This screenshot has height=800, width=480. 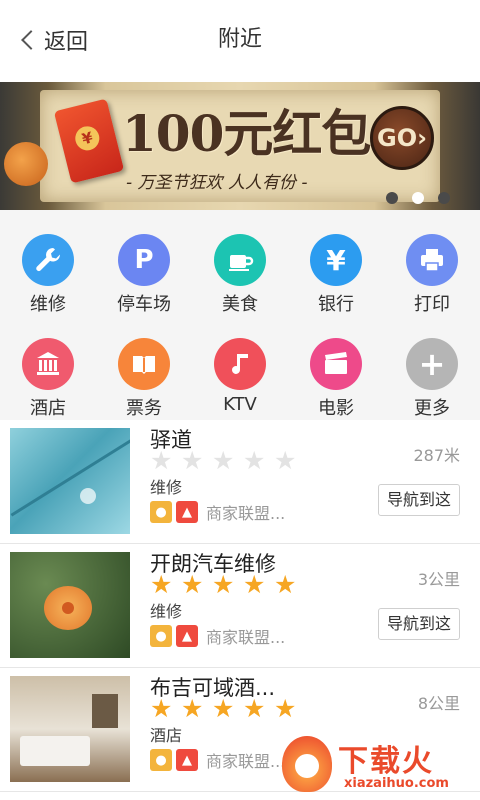 I want to click on banner-go-button: GO›, so click(x=402, y=138).